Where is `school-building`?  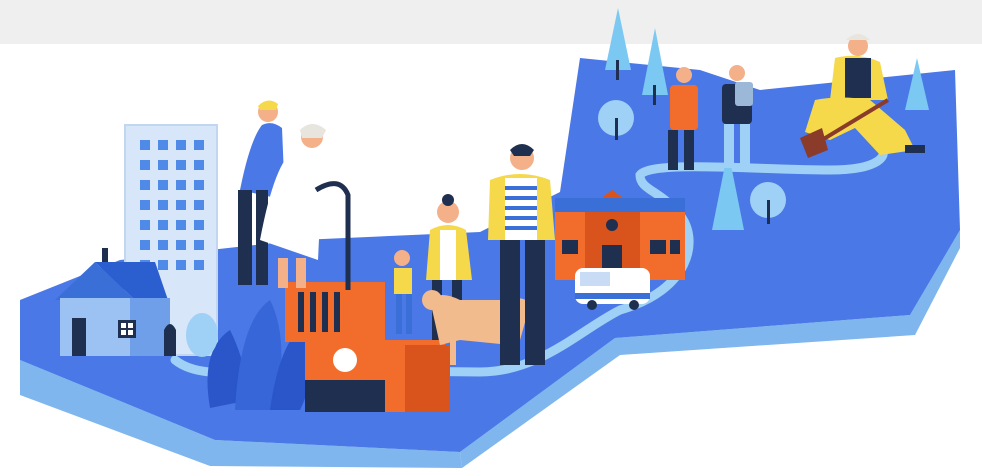
school-building is located at coordinates (620, 235).